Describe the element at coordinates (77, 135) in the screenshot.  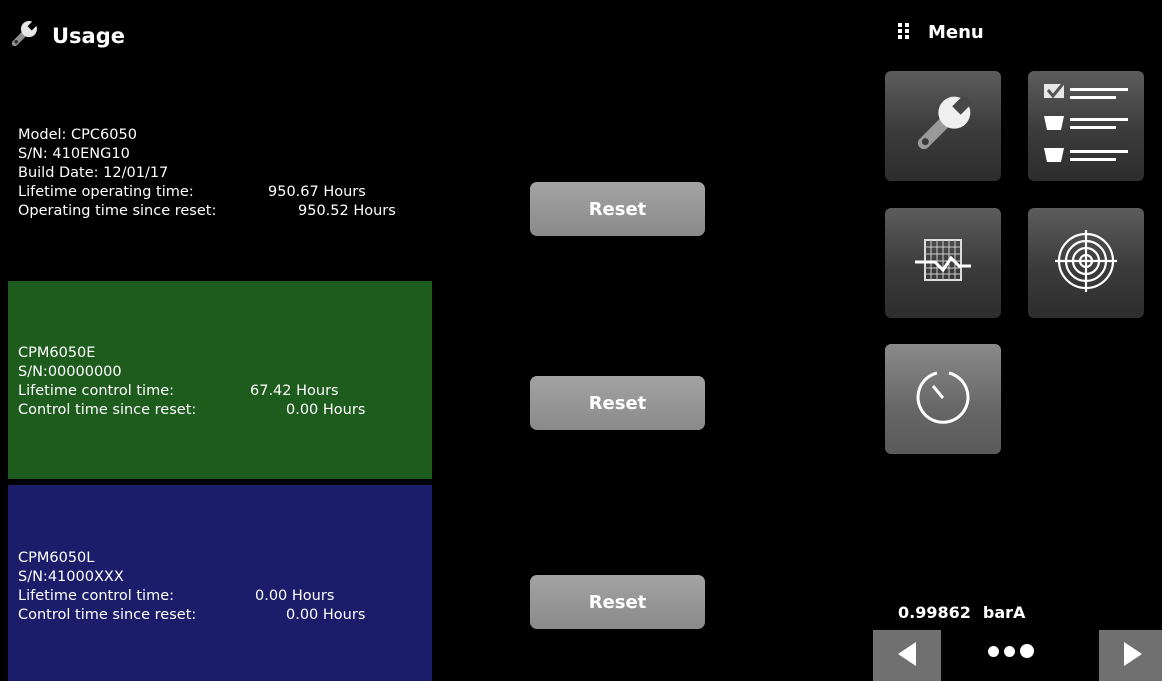
I see `info-line: Model: CPC6050` at that location.